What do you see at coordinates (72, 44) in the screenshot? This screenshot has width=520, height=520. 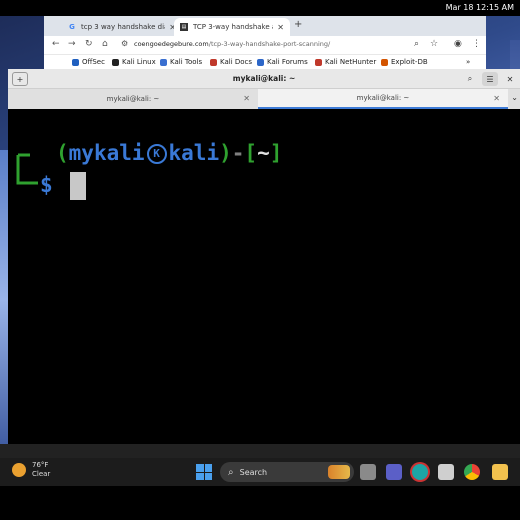 I see `forward-icon: →` at bounding box center [72, 44].